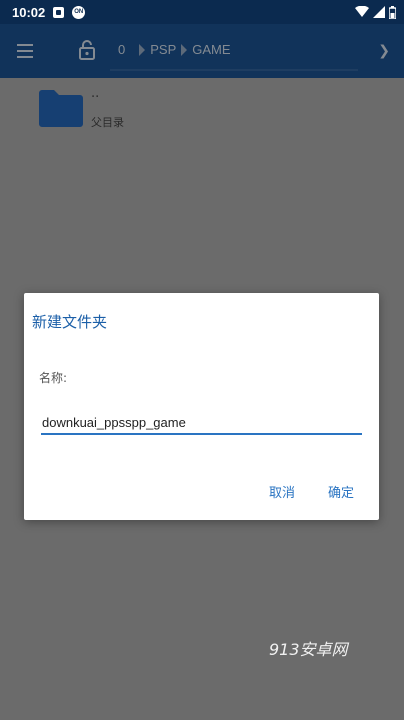  What do you see at coordinates (202, 110) in the screenshot?
I see `list-item: .. 父目录` at bounding box center [202, 110].